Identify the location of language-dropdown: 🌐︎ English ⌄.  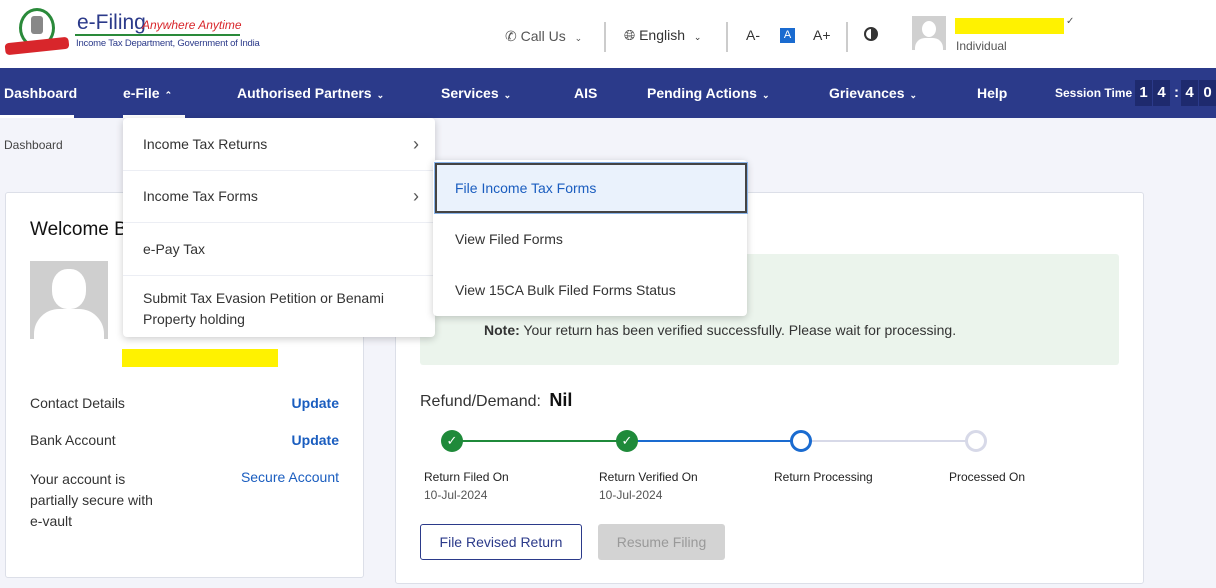
(662, 35).